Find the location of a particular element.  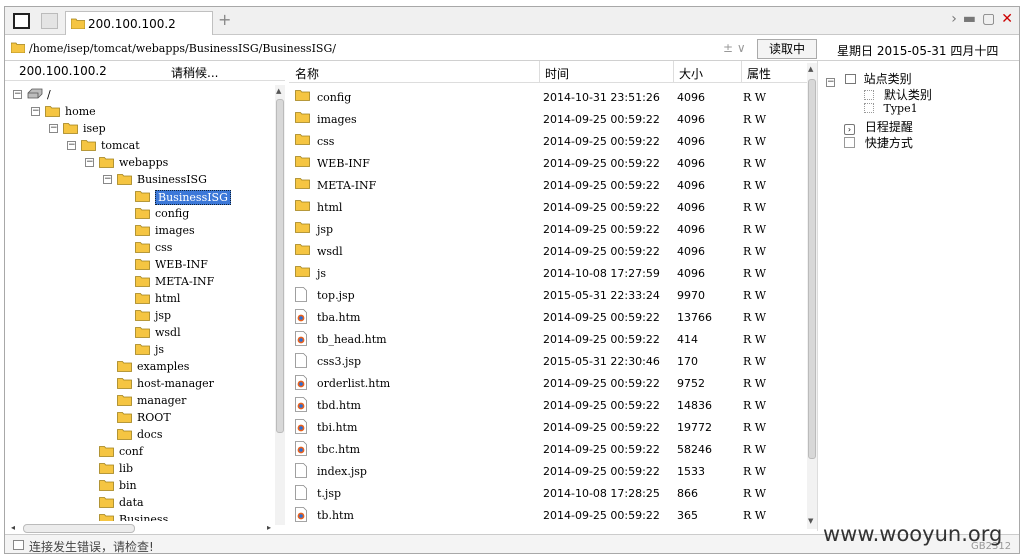

file-list-scrollbar: ▲ ▼ is located at coordinates (812, 296).